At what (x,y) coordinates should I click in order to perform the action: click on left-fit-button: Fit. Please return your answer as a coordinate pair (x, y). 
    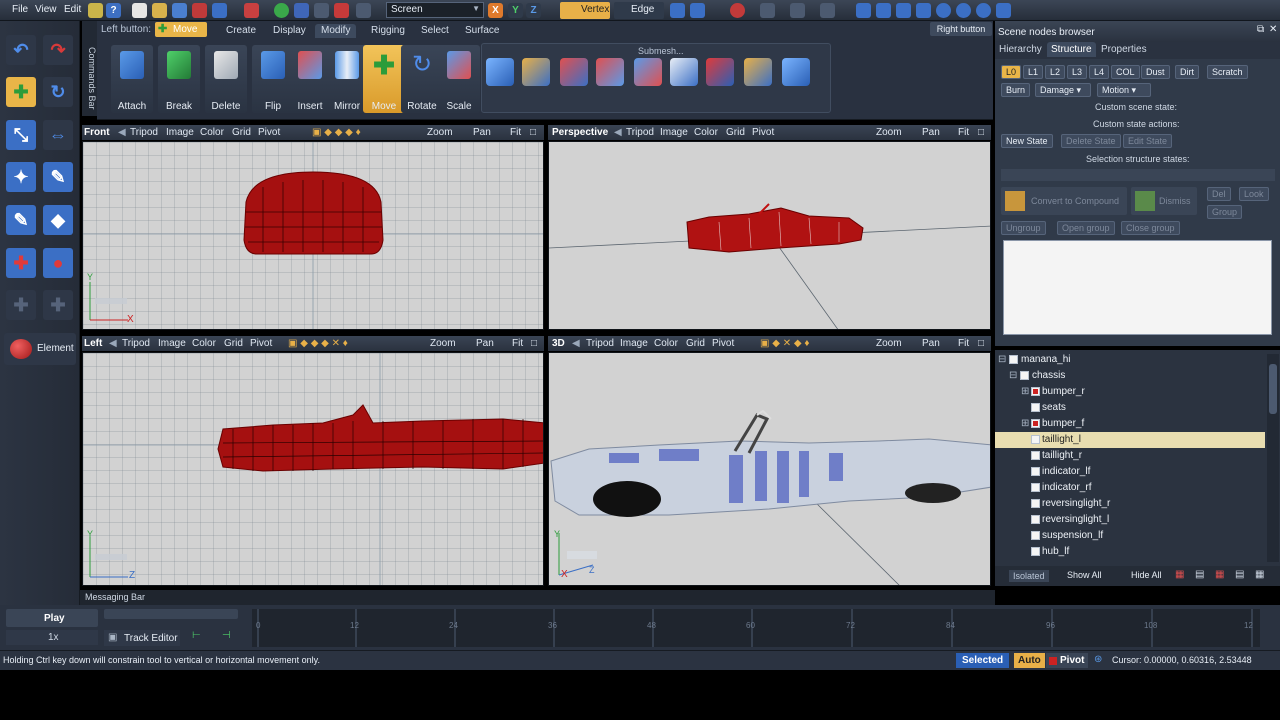
    Looking at the image, I should click on (517, 343).